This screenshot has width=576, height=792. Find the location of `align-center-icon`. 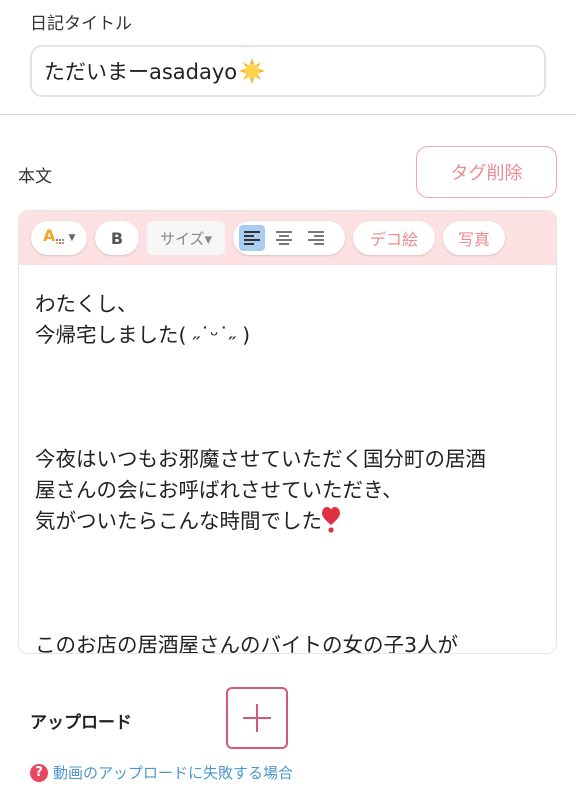

align-center-icon is located at coordinates (284, 238).